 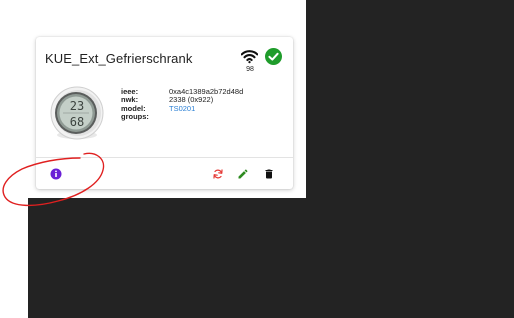 What do you see at coordinates (77, 106) in the screenshot?
I see `device-display-top: 23` at bounding box center [77, 106].